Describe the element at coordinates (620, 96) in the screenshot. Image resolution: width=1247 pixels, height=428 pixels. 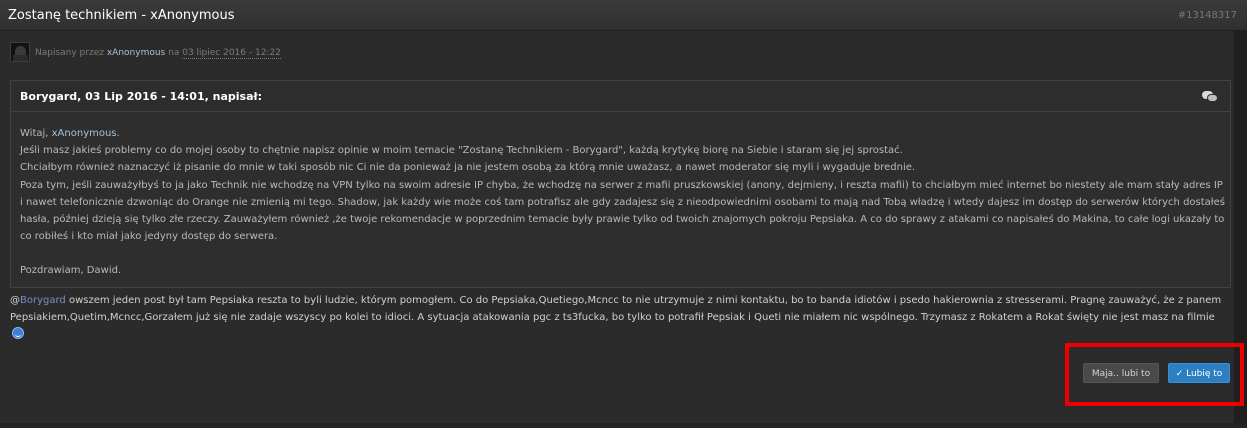
I see `quote-header: Borygard, 03 Lip 2016 - 14:01, napisał:` at that location.